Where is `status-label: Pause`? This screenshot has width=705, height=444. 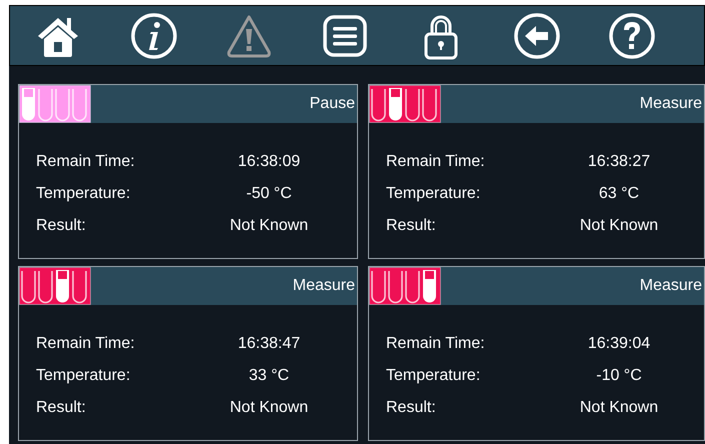 status-label: Pause is located at coordinates (333, 104).